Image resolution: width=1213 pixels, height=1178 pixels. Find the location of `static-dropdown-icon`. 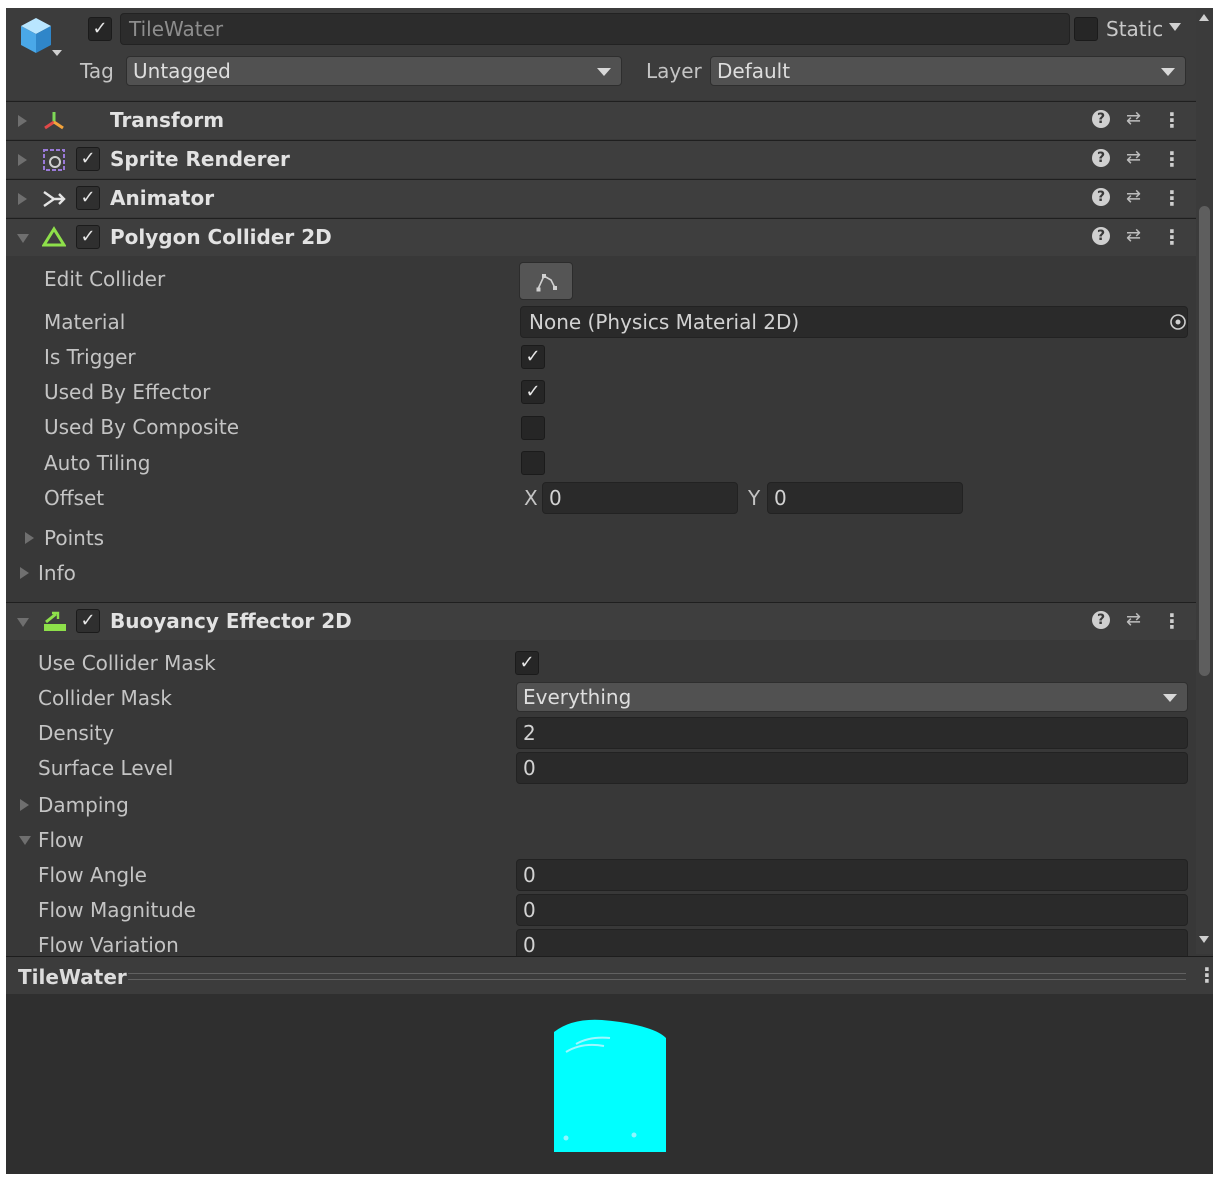

static-dropdown-icon is located at coordinates (1175, 27).